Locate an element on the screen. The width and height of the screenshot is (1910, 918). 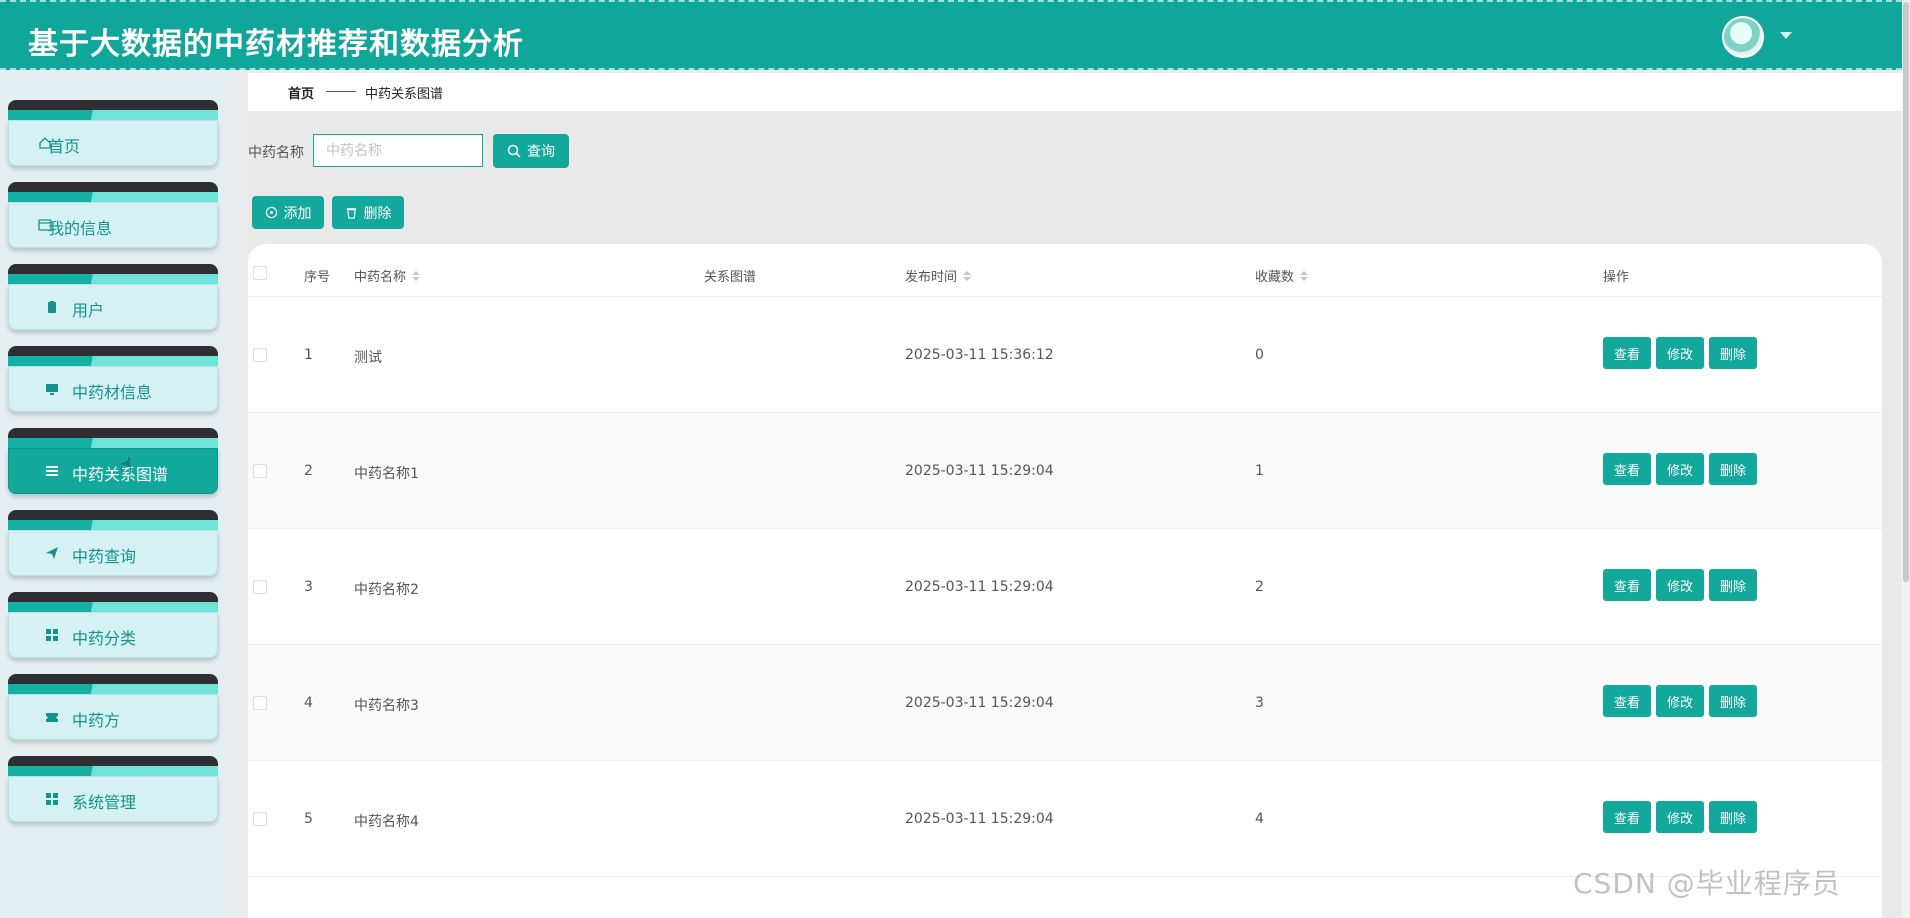
row-index: 4 is located at coordinates (308, 703).